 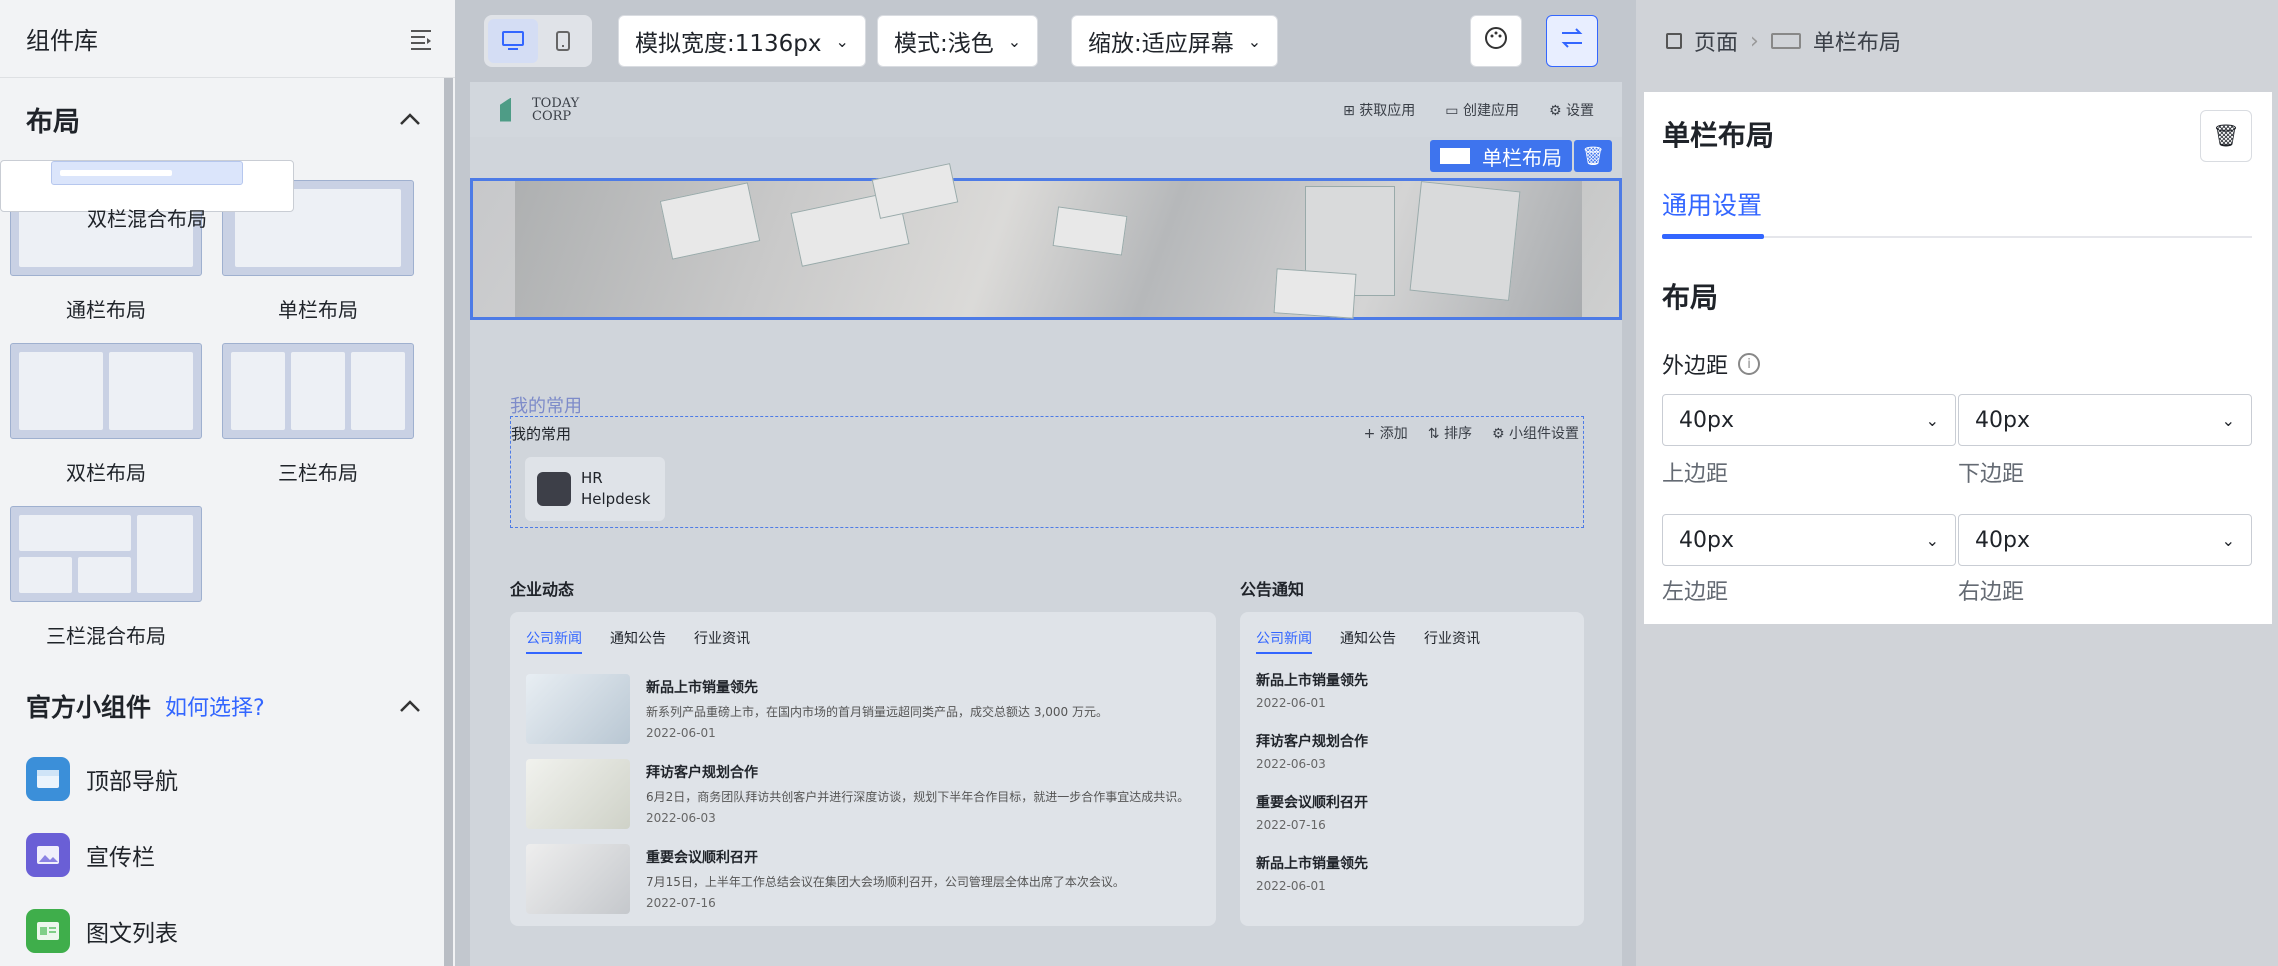 I want to click on announce-item-title: 新品上市销量领先, so click(x=1312, y=864).